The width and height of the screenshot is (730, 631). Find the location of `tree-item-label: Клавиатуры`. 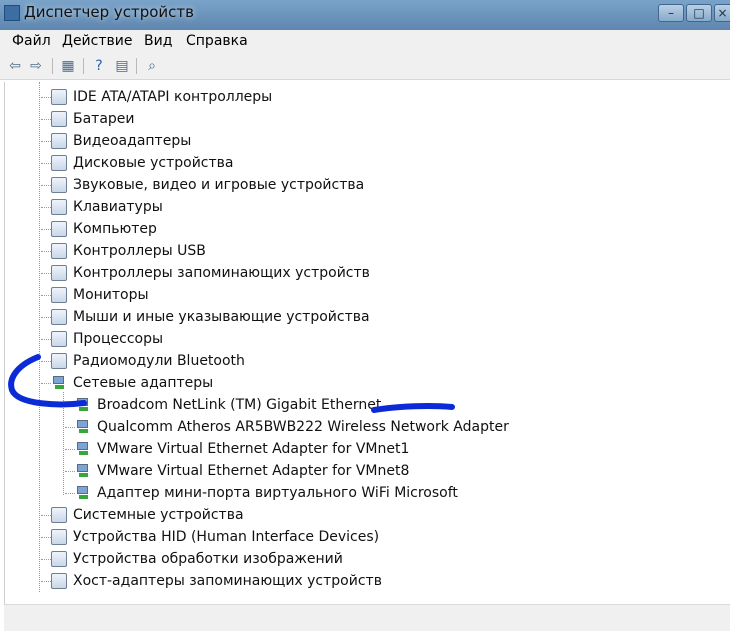

tree-item-label: Клавиатуры is located at coordinates (118, 207).